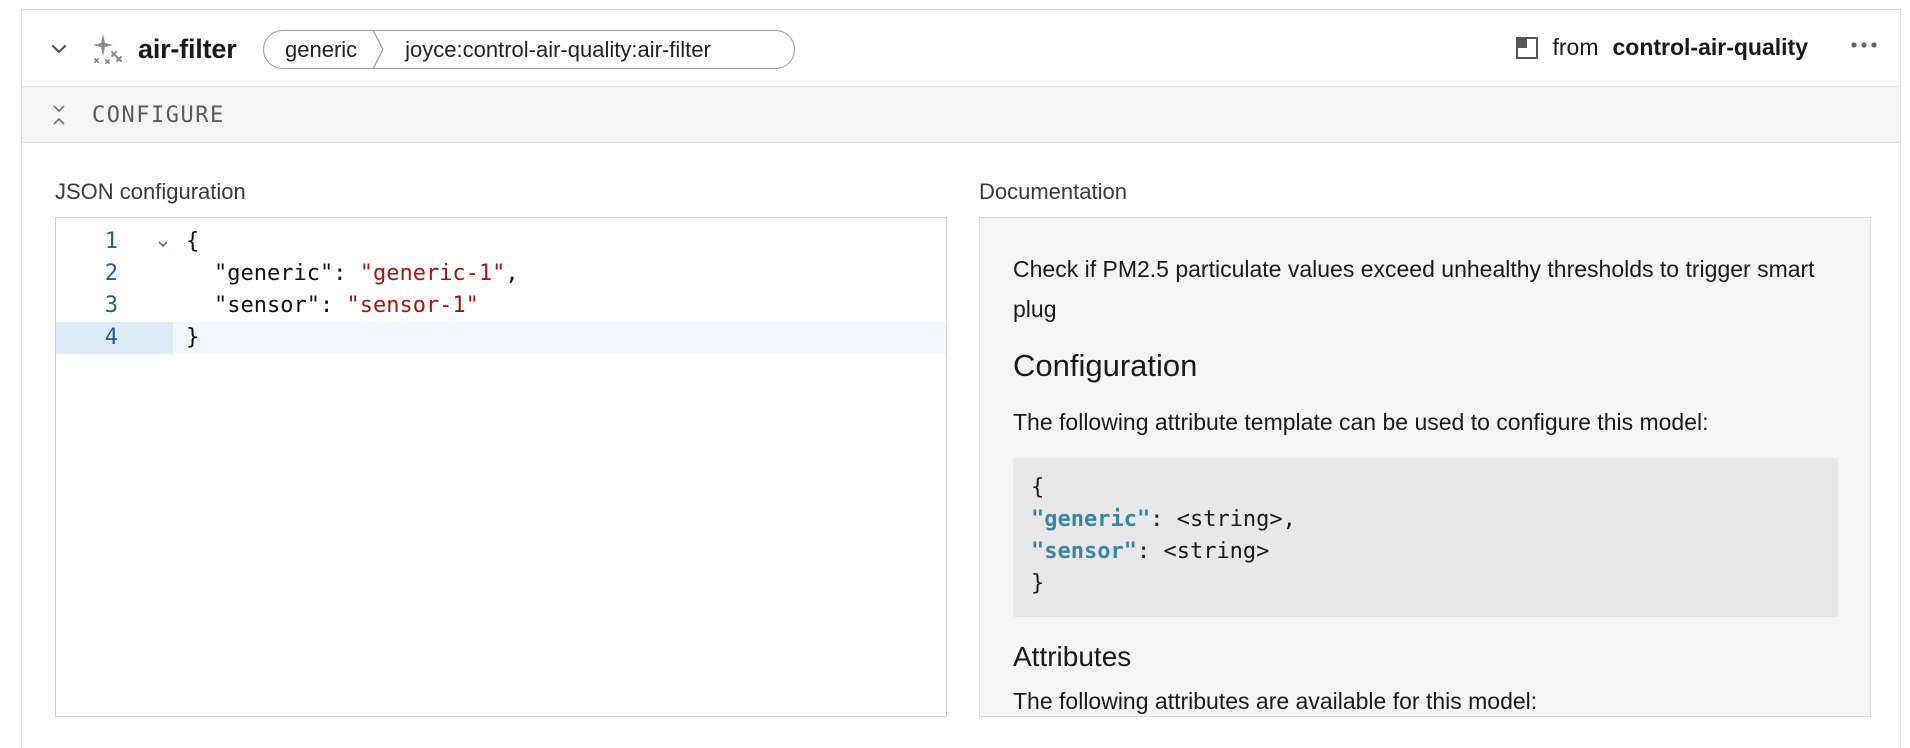 This screenshot has height=748, width=1910. Describe the element at coordinates (111, 273) in the screenshot. I see `line-number: 2` at that location.